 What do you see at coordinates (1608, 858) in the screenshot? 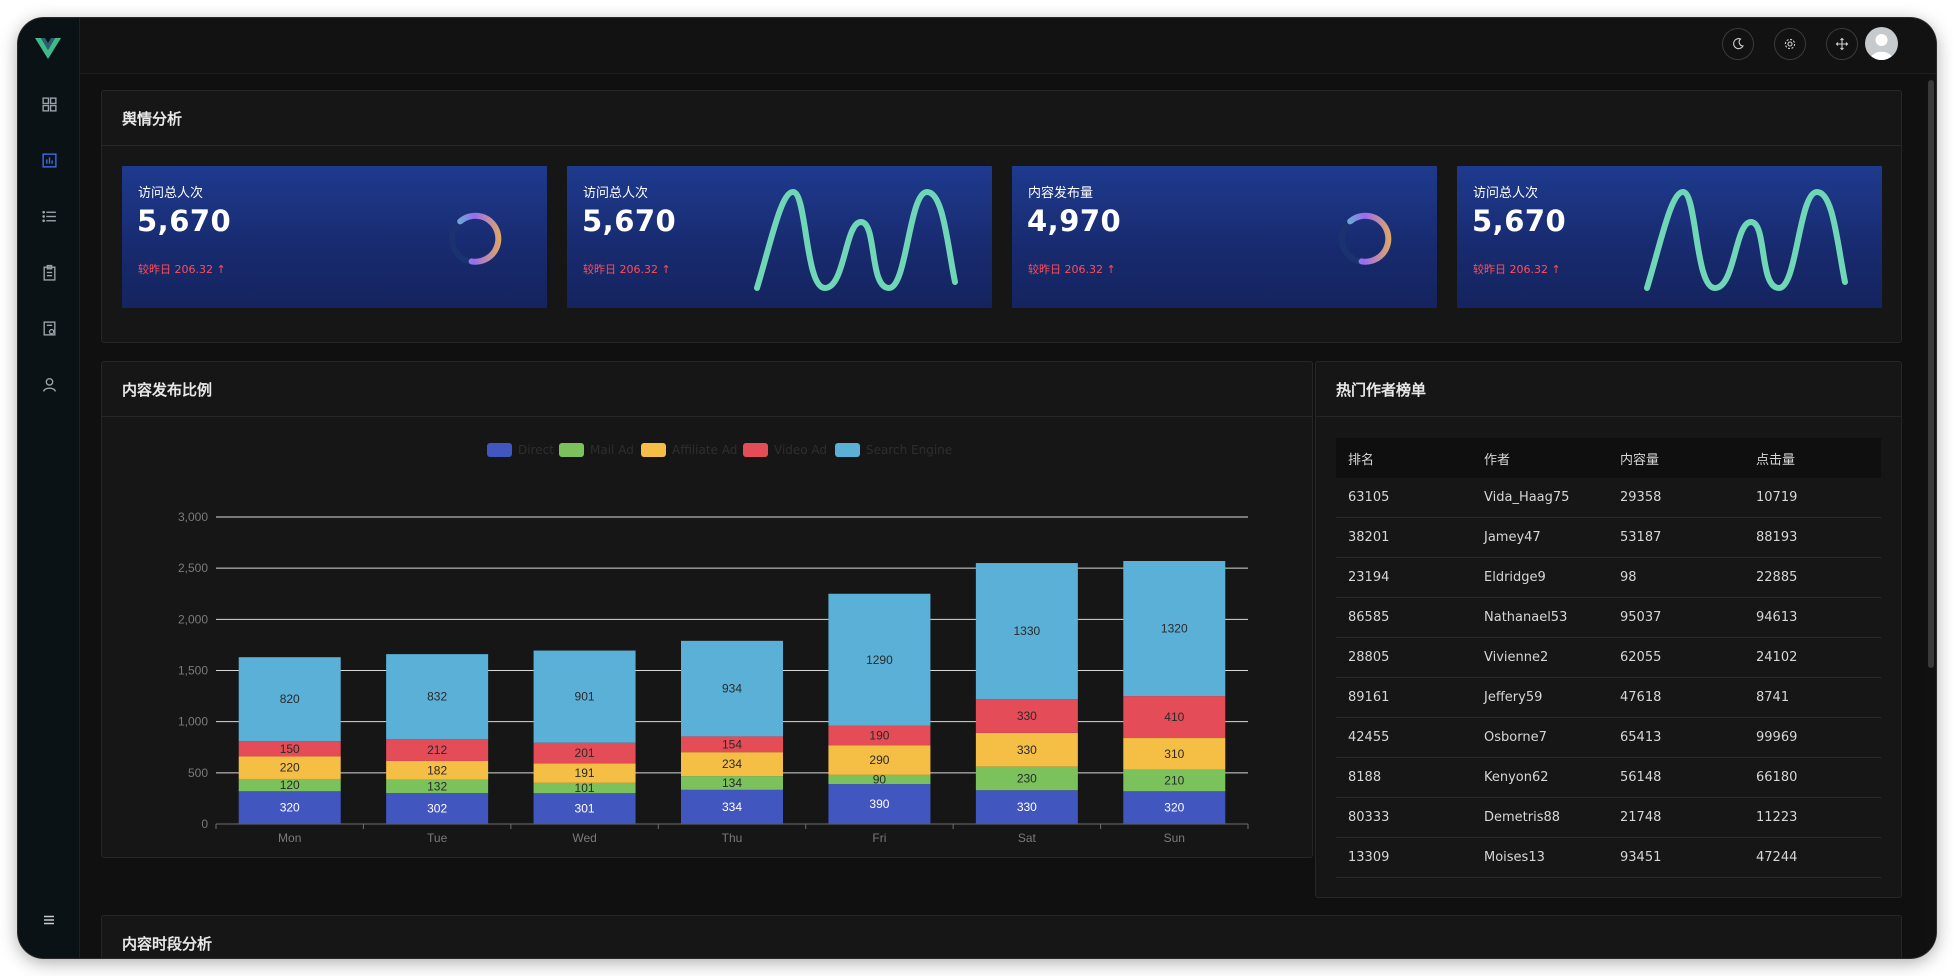
I see `table-row: 13309 Moises13 93451 47244` at bounding box center [1608, 858].